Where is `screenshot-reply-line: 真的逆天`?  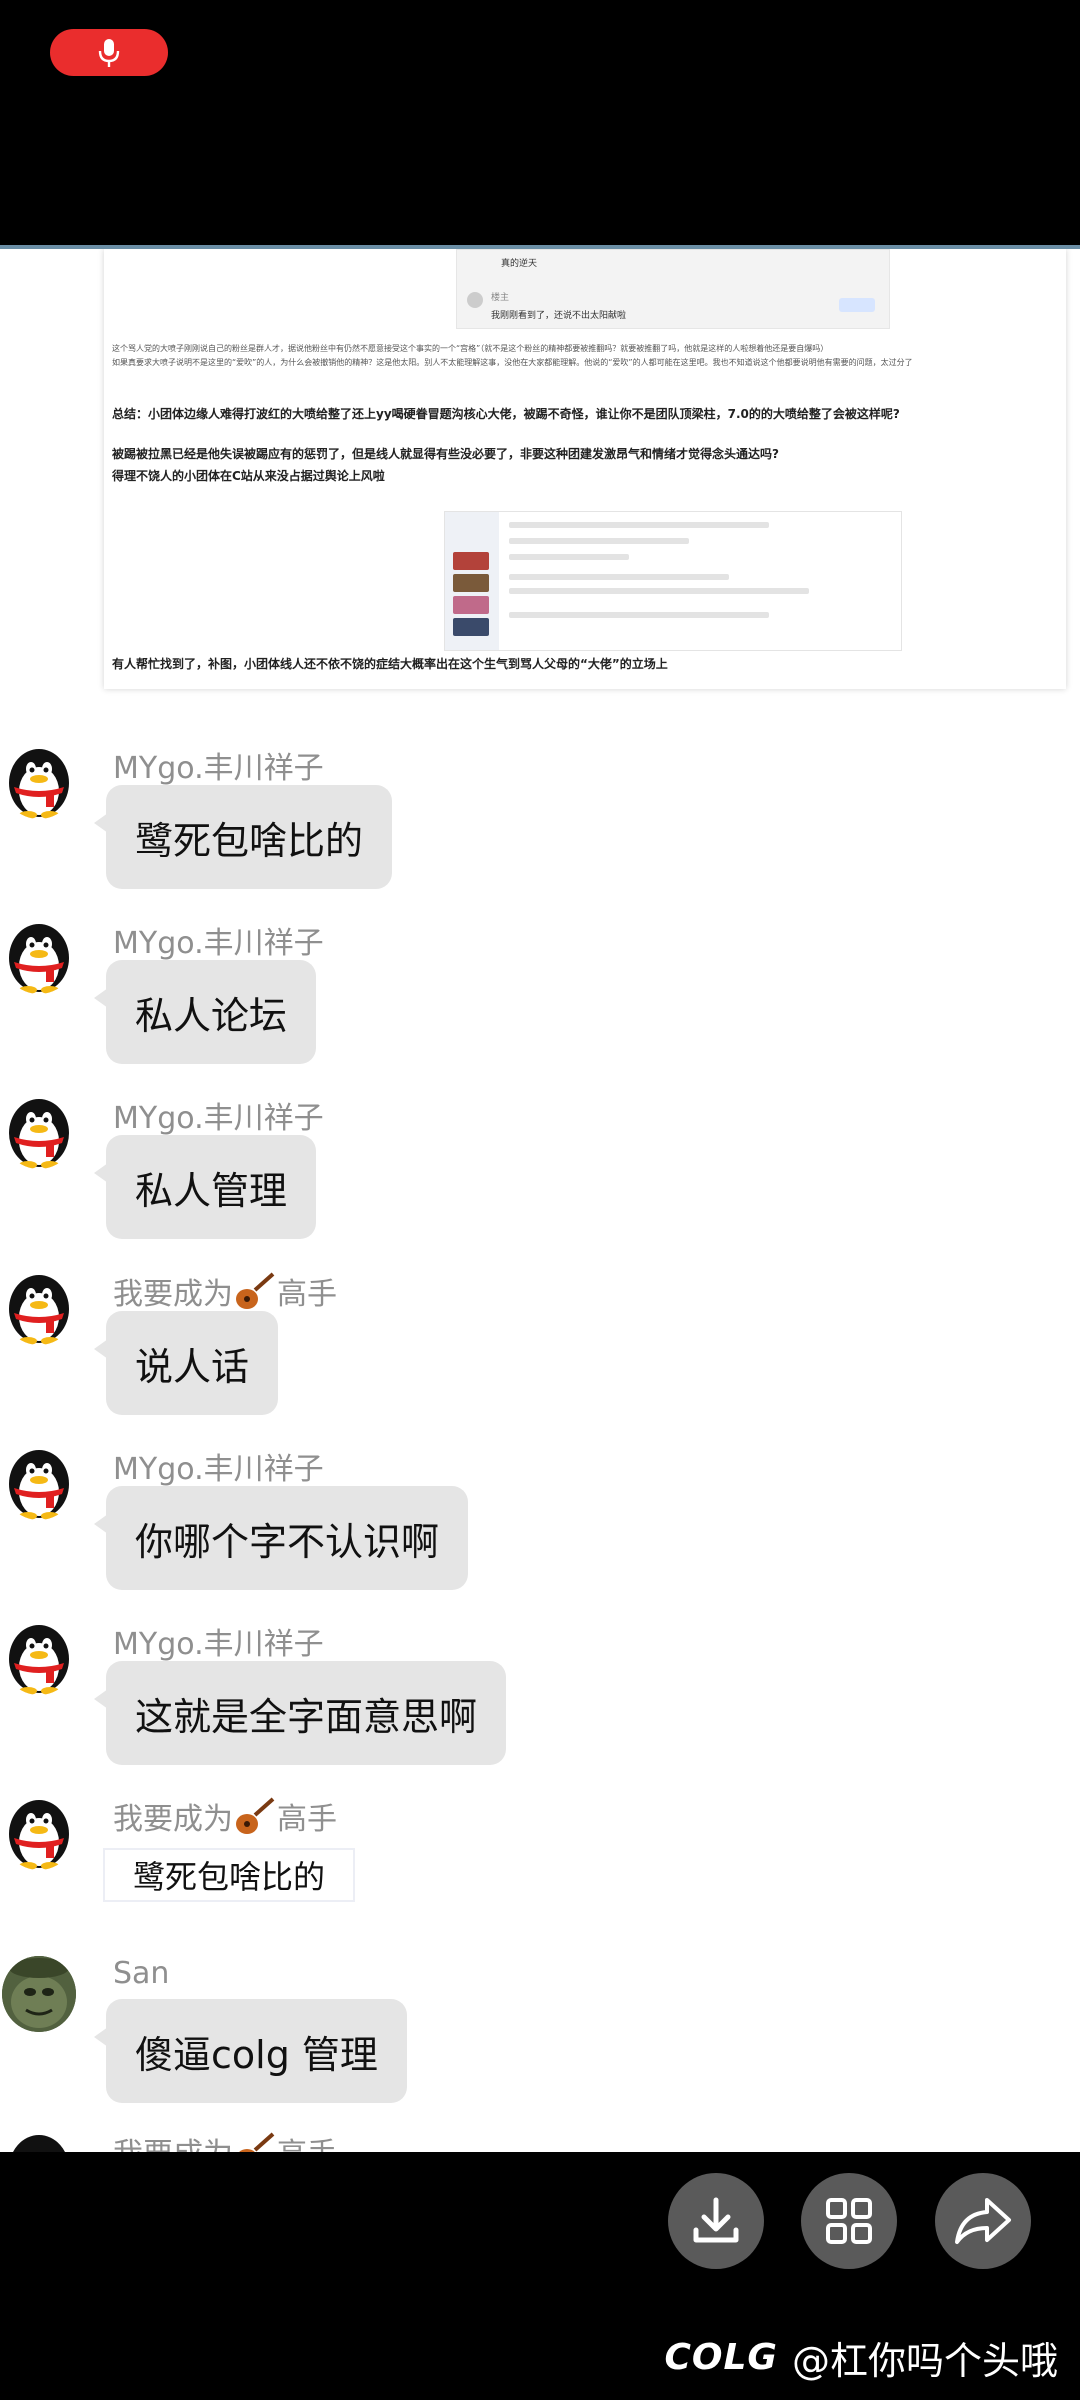
screenshot-reply-line: 真的逆天 is located at coordinates (519, 264).